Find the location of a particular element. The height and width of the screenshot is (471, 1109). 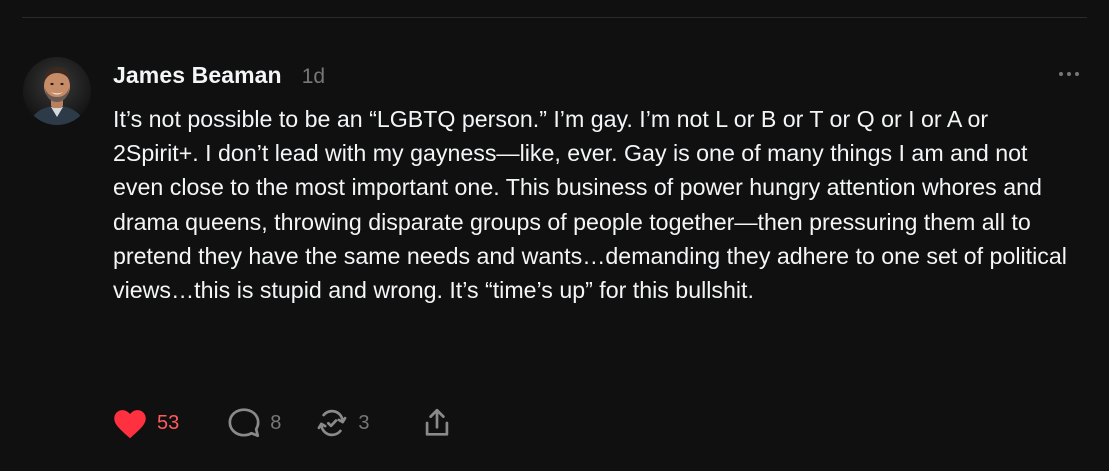

heart-icon is located at coordinates (130, 423).